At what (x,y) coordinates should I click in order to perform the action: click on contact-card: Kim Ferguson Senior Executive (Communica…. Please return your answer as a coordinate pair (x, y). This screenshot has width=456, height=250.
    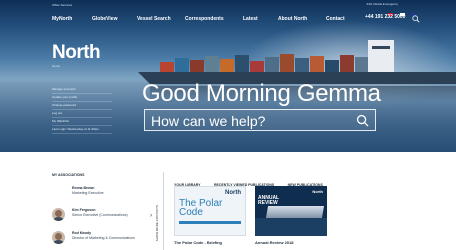
    Looking at the image, I should click on (102, 217).